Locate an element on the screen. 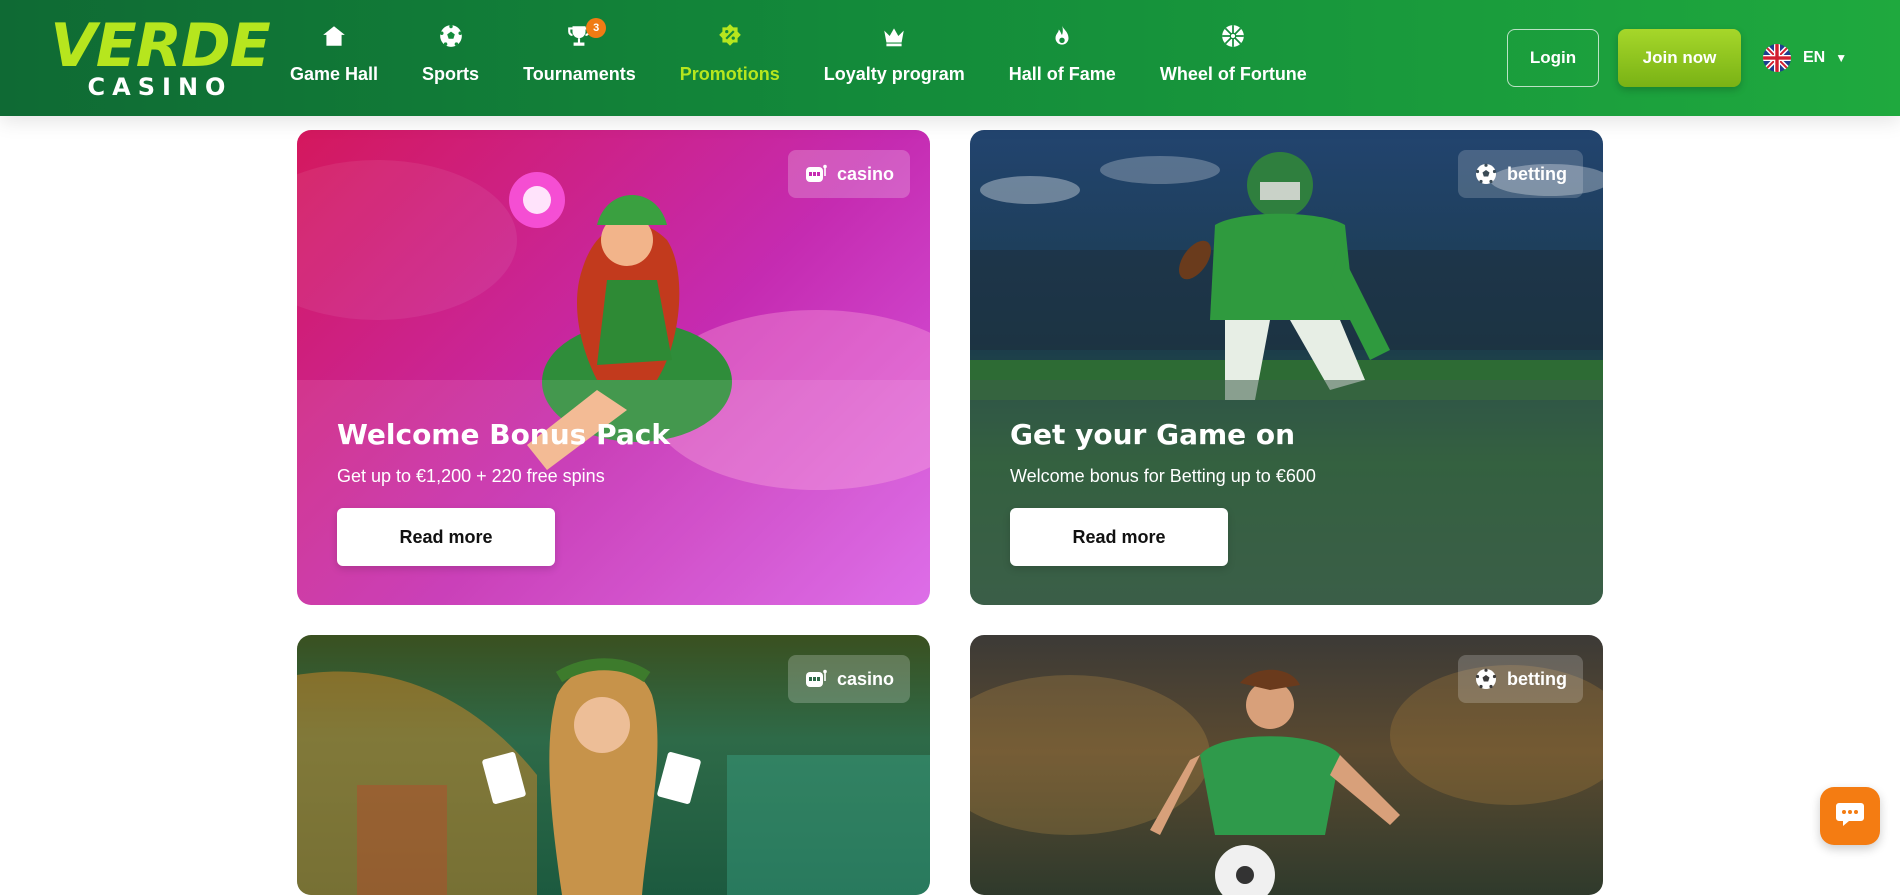  nav-label: Promotions is located at coordinates (729, 74).